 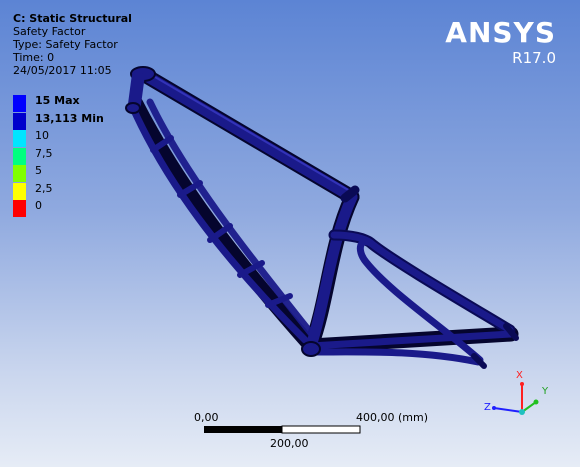 I want to click on scale-mid-label: 200,00, so click(x=289, y=443).